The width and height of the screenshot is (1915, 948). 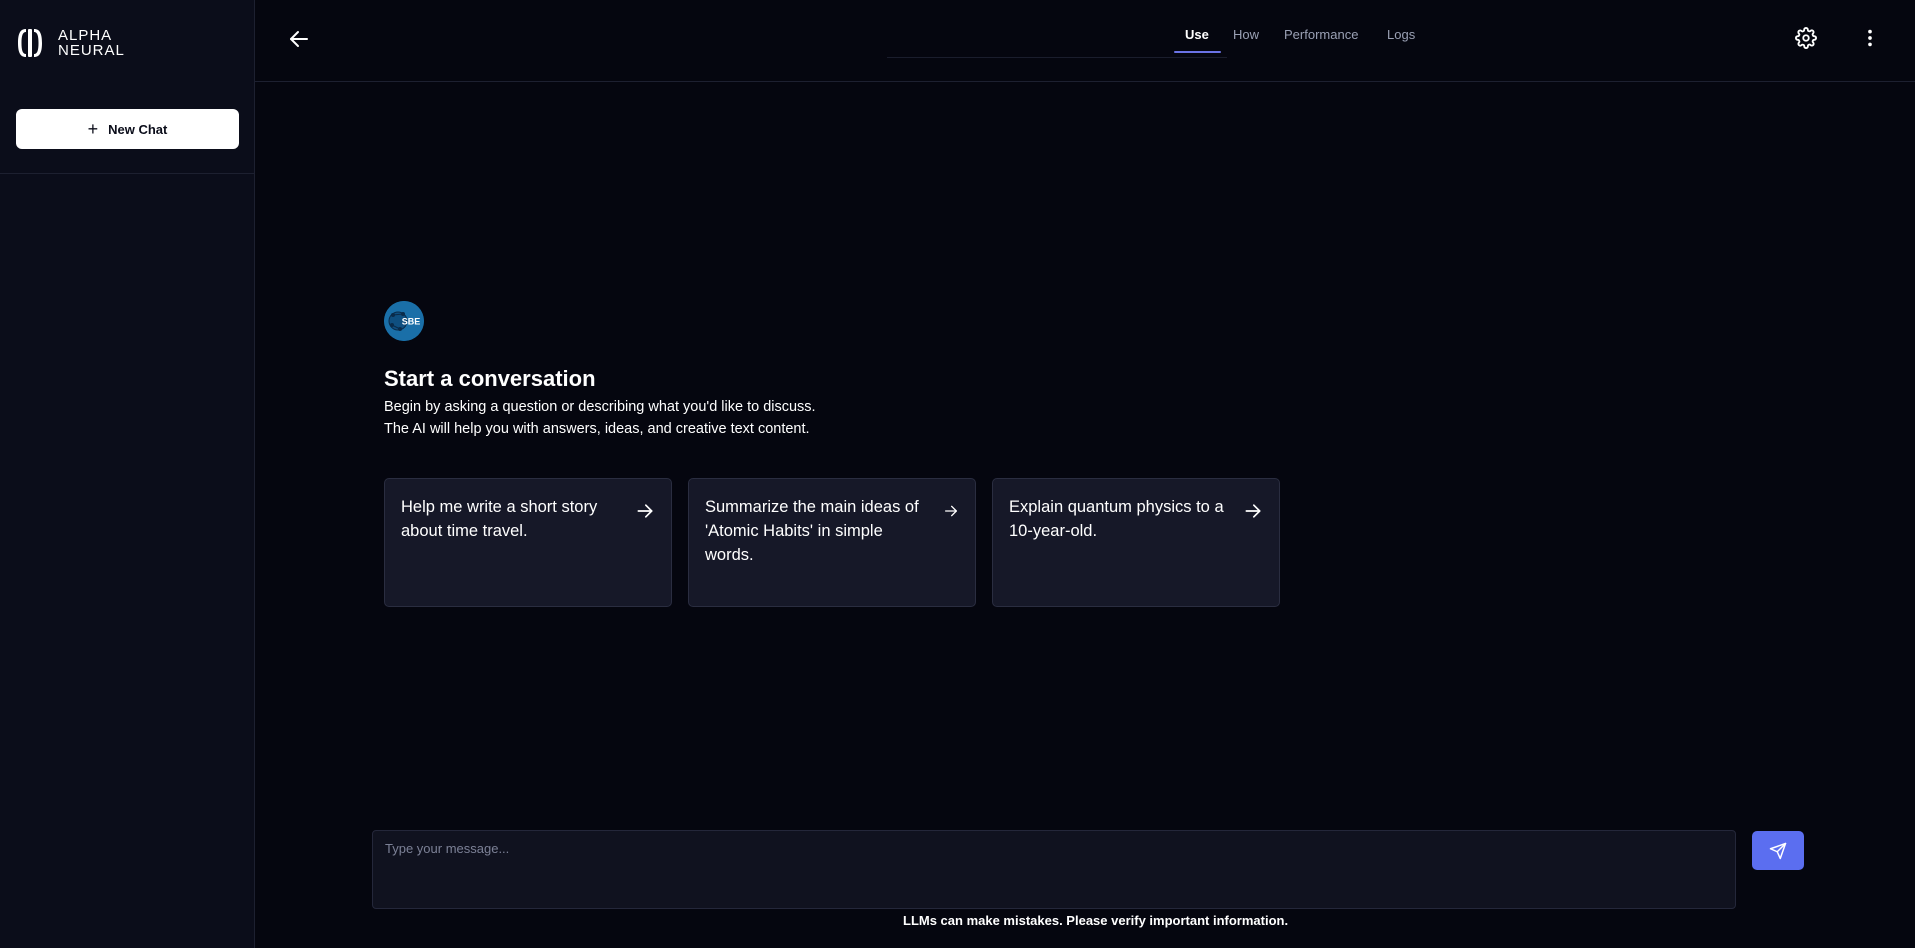 I want to click on new-chat-button: + New Chat, so click(x=127, y=129).